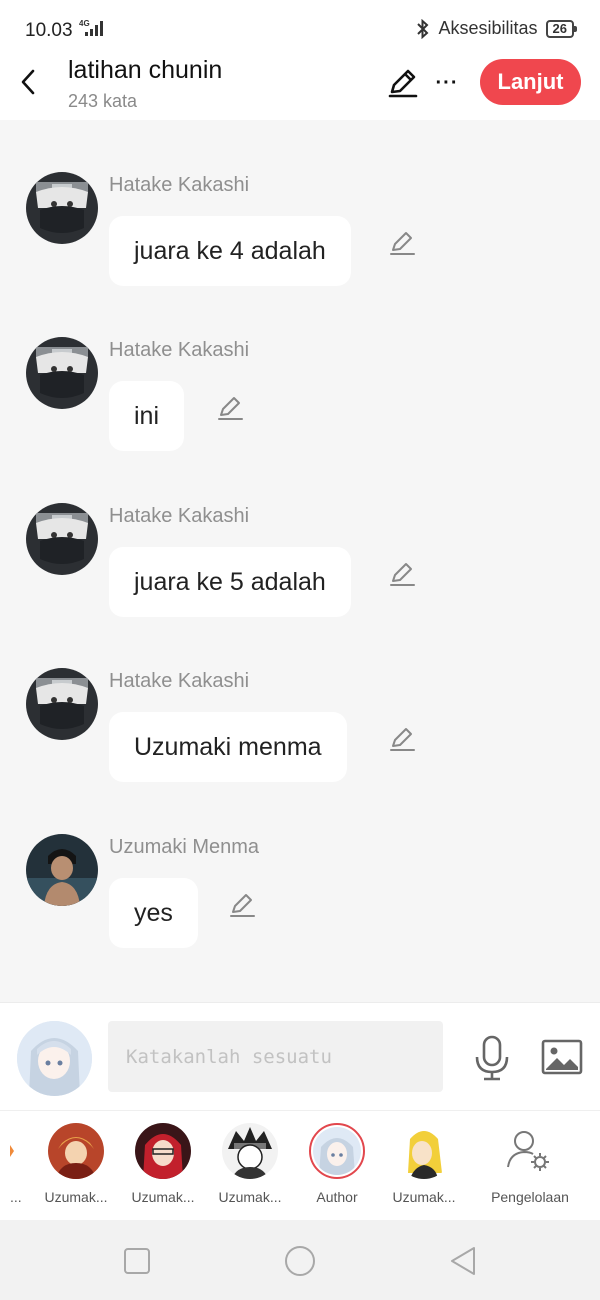  I want to click on chat-message: Hatake Kakashi ini, so click(300, 412).